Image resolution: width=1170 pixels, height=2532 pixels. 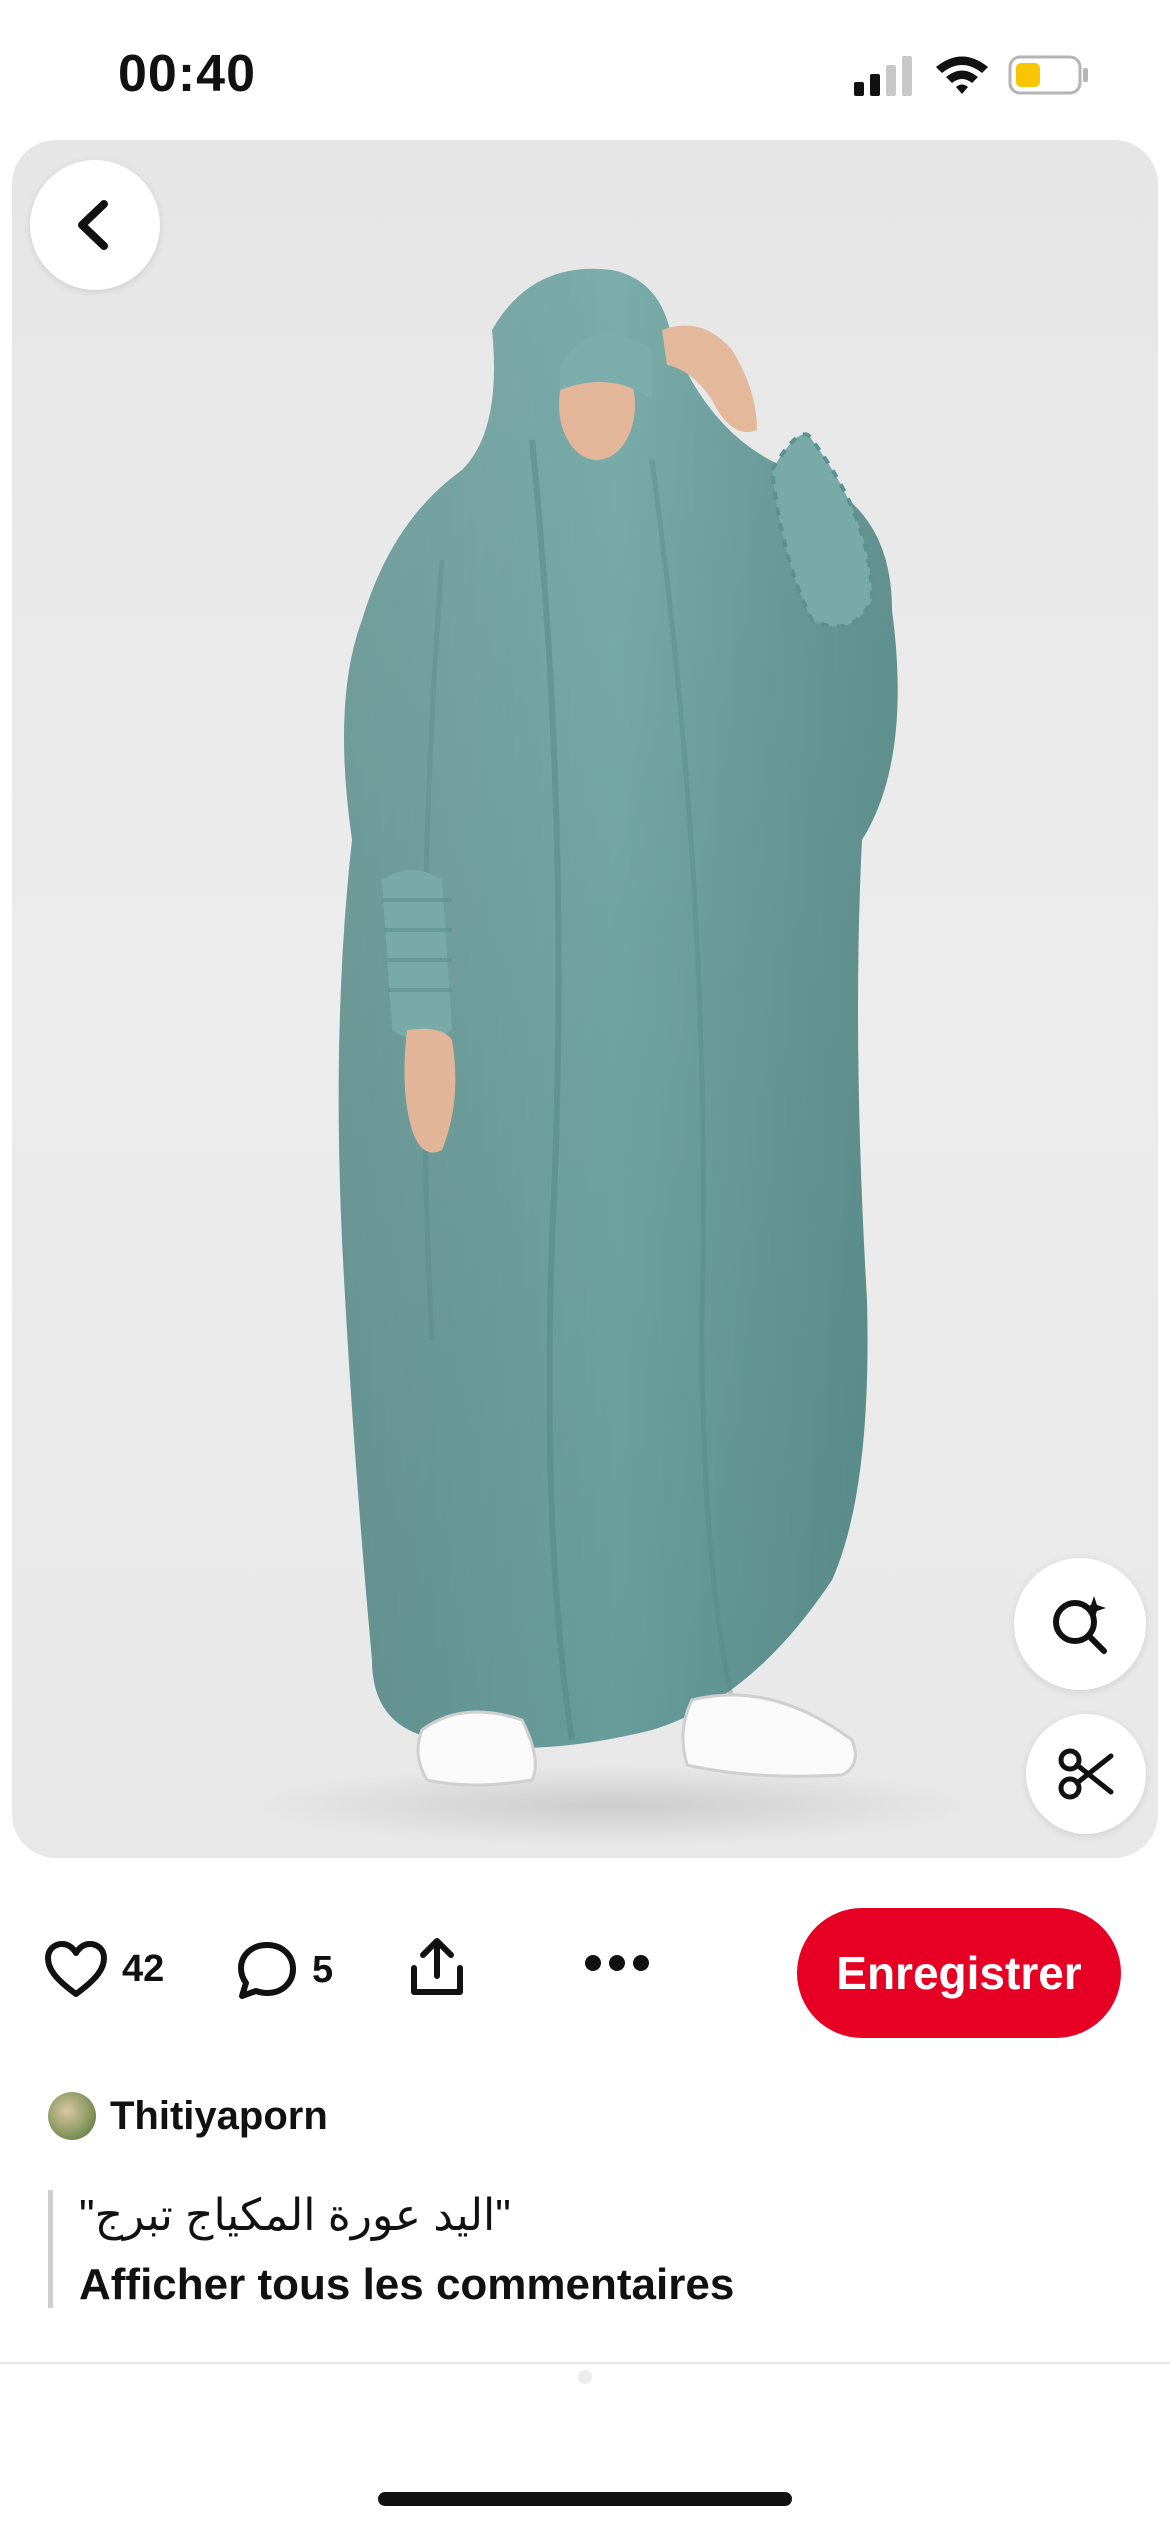 What do you see at coordinates (187, 74) in the screenshot?
I see `status-time: 00:40` at bounding box center [187, 74].